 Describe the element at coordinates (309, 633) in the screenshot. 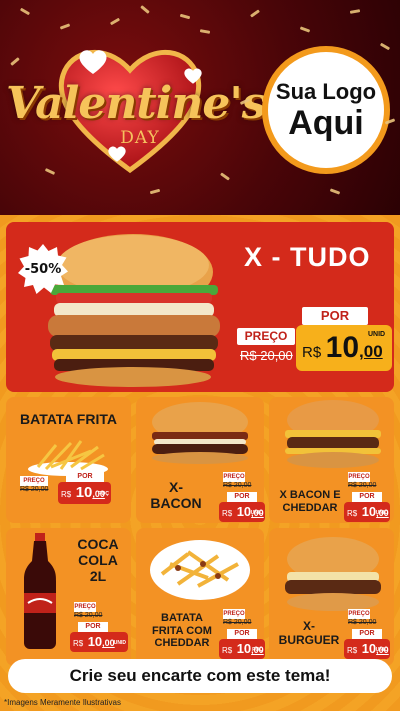

I see `product-name: X- BURGUER` at that location.